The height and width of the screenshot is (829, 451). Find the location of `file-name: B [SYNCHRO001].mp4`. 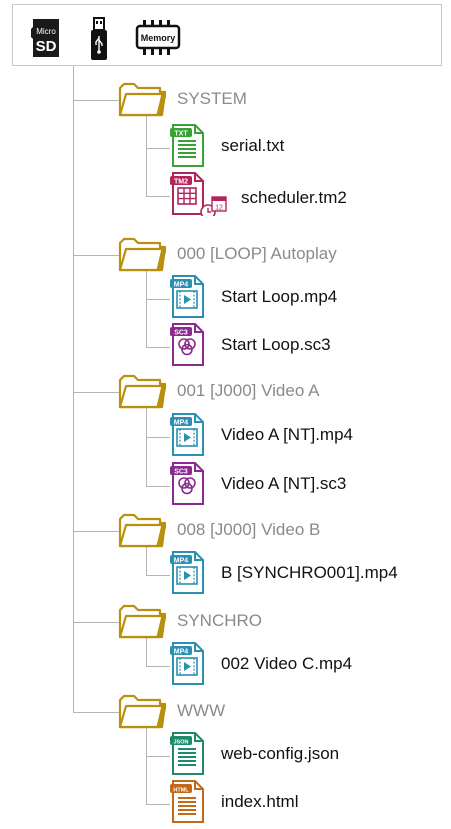

file-name: B [SYNCHRO001].mp4 is located at coordinates (309, 572).